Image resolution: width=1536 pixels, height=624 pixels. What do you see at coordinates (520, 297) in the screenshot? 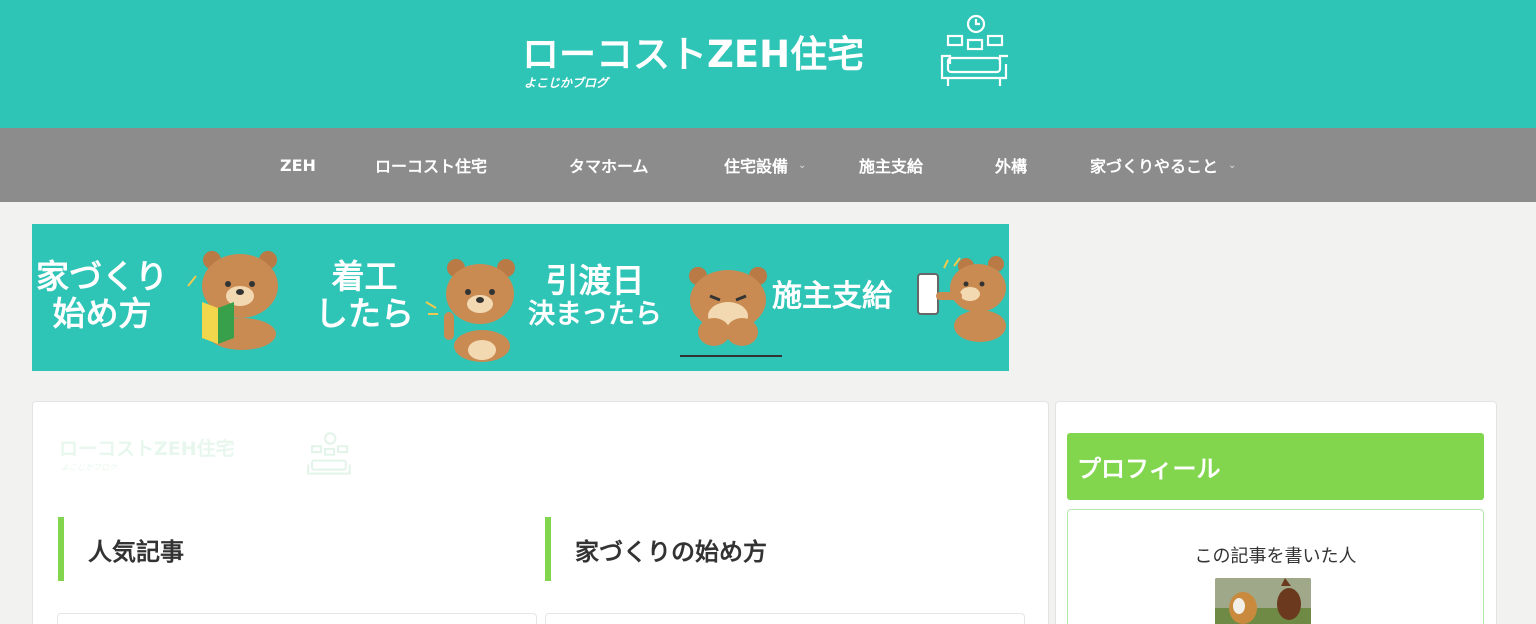
I see `category-banner: 家づくり 始め方 着工 したら 引渡日 決まったら 施主支給` at bounding box center [520, 297].